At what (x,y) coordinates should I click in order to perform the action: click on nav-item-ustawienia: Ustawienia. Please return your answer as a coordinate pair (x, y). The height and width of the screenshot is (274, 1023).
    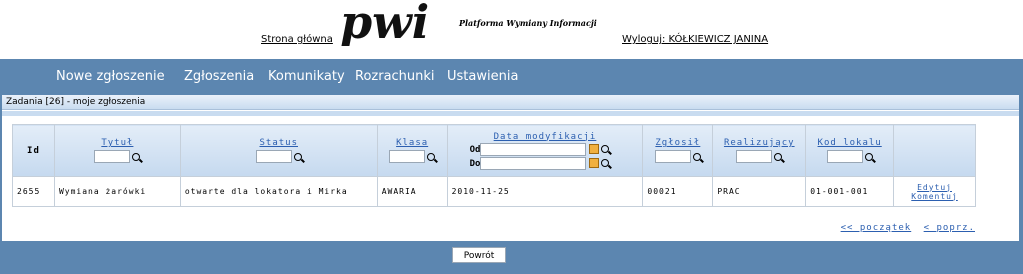
    Looking at the image, I should click on (482, 76).